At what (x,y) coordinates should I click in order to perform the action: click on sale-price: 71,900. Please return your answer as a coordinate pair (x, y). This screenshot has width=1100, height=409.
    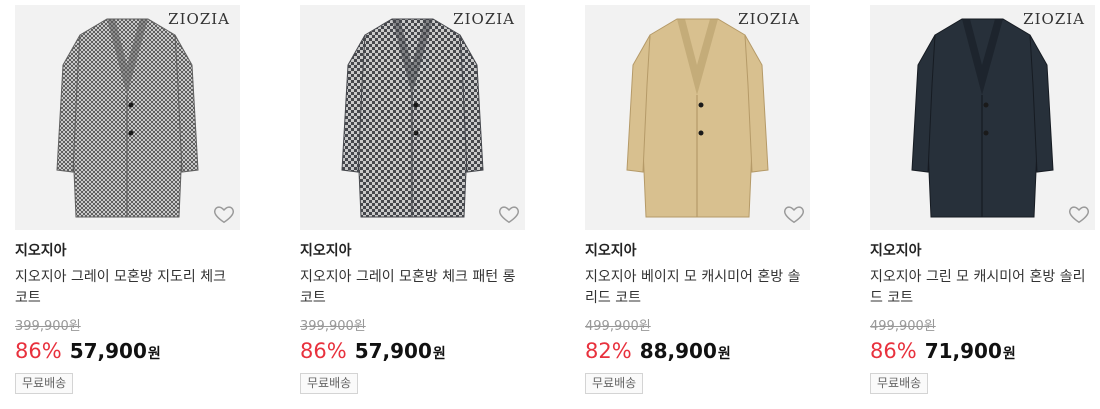
    Looking at the image, I should click on (963, 351).